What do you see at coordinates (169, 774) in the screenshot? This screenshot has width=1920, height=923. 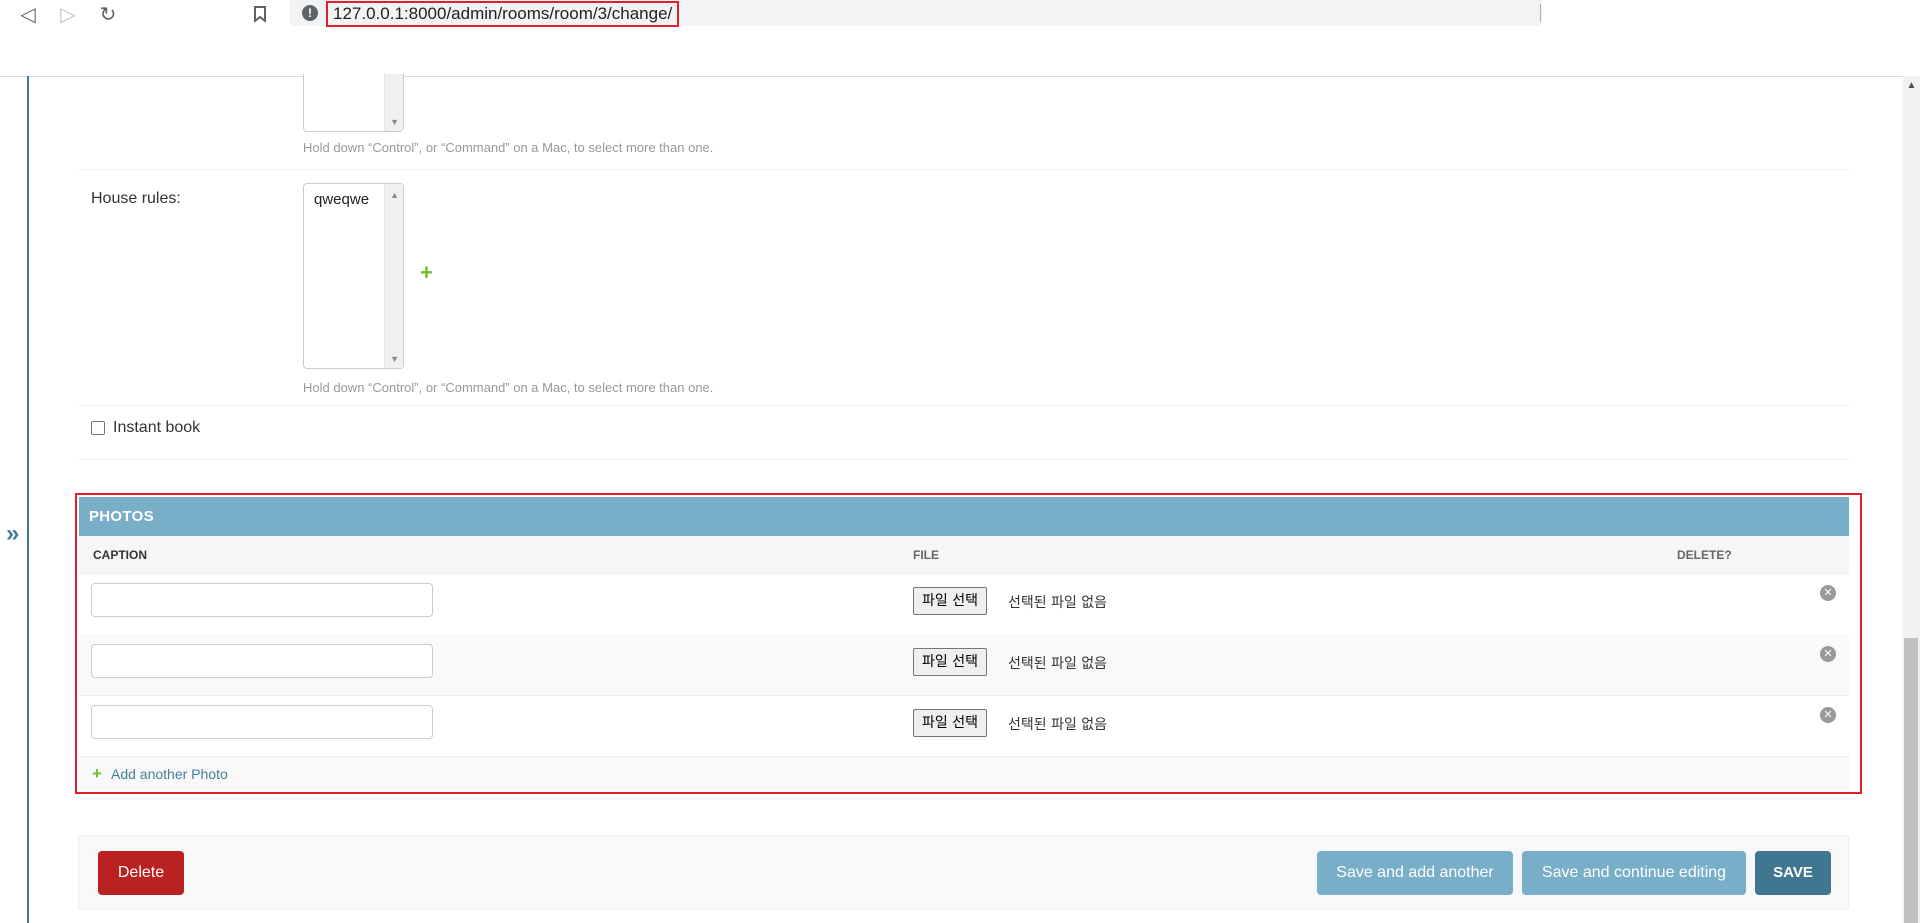 I see `add-another-photo-link: Add another Photo` at bounding box center [169, 774].